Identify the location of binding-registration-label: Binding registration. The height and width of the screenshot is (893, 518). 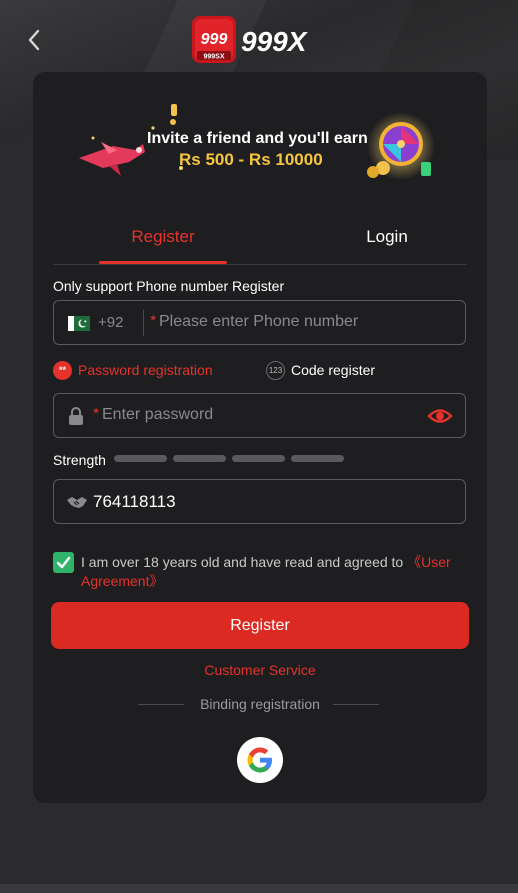
(260, 704).